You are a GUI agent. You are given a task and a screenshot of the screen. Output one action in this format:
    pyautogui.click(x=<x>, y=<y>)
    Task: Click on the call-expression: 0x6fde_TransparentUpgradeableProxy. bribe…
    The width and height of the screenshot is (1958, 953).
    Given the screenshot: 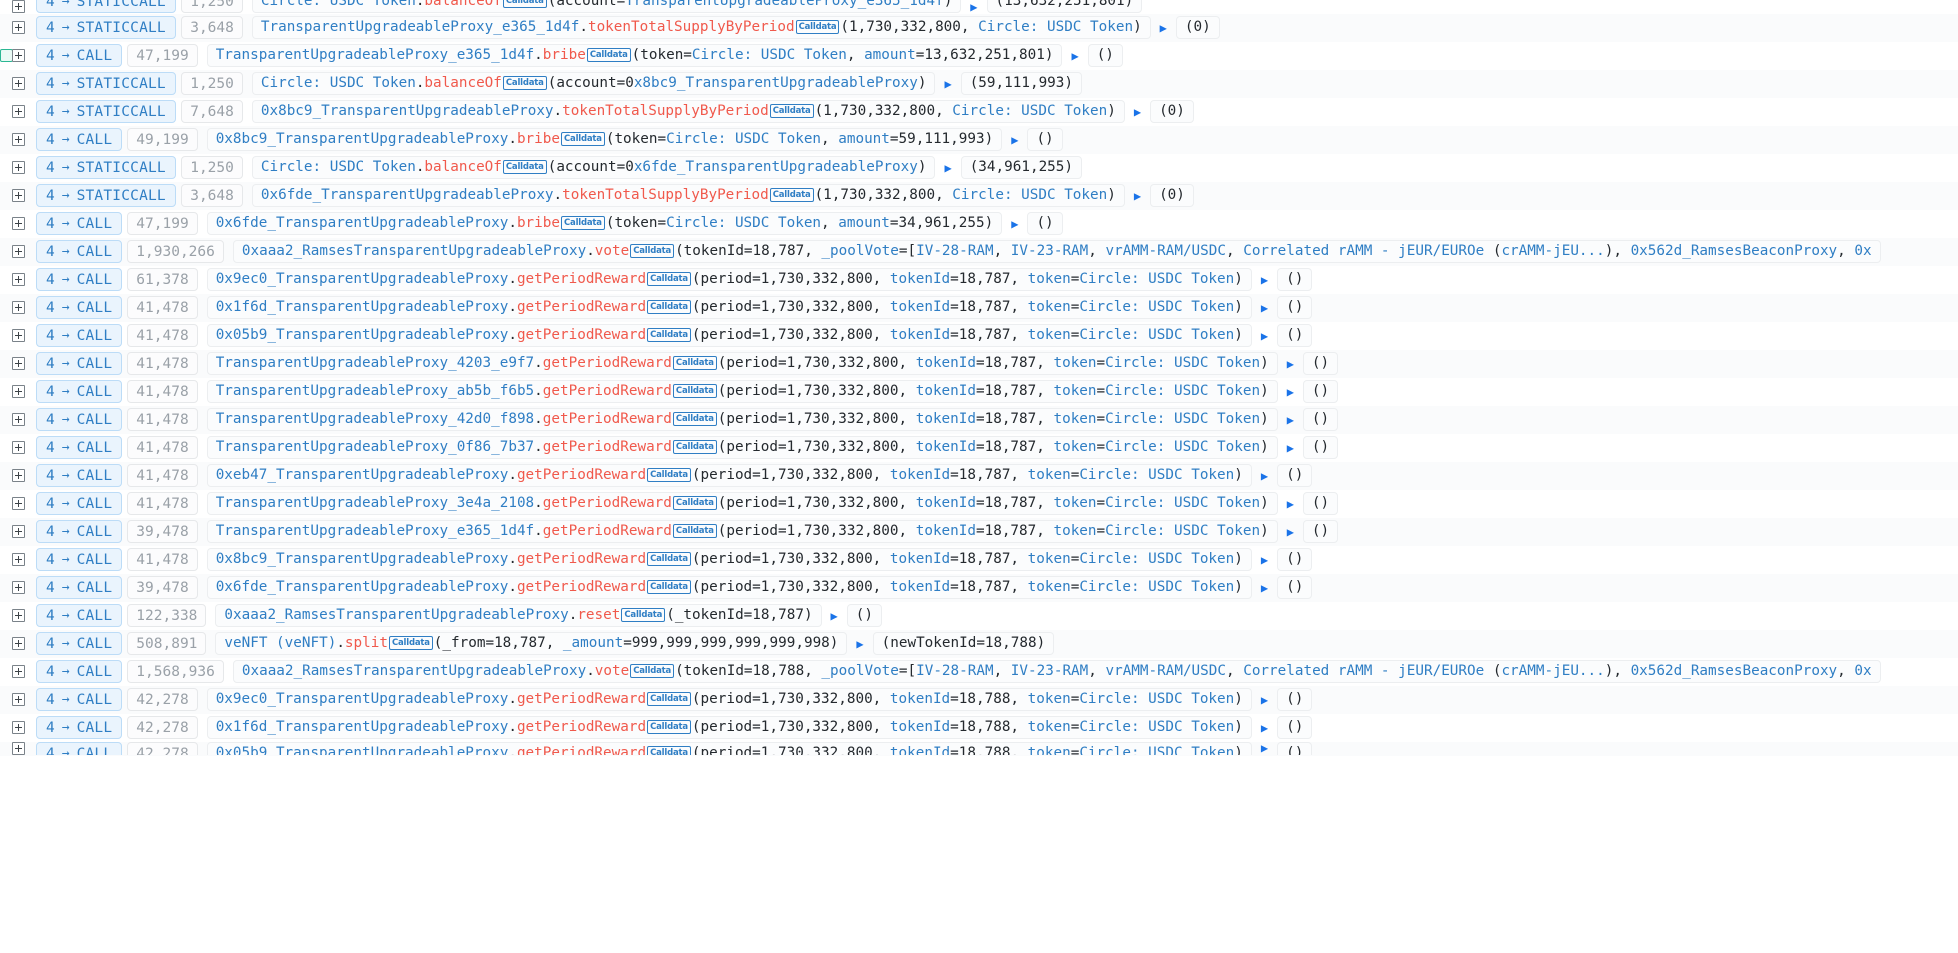 What is the action you would take?
    pyautogui.click(x=604, y=223)
    